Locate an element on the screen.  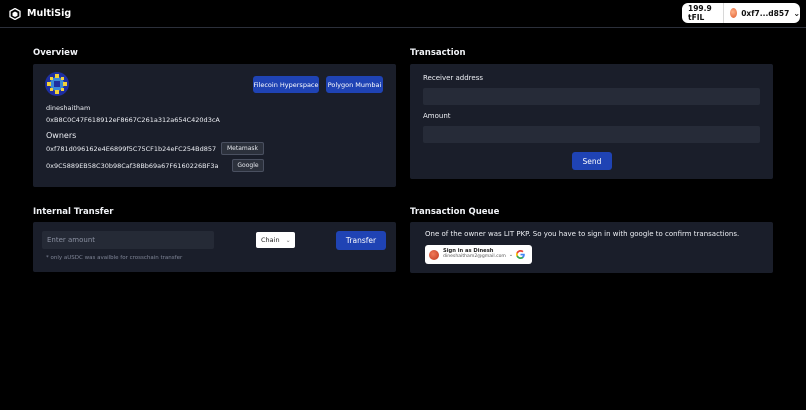
overview-title: Overview is located at coordinates (55, 53).